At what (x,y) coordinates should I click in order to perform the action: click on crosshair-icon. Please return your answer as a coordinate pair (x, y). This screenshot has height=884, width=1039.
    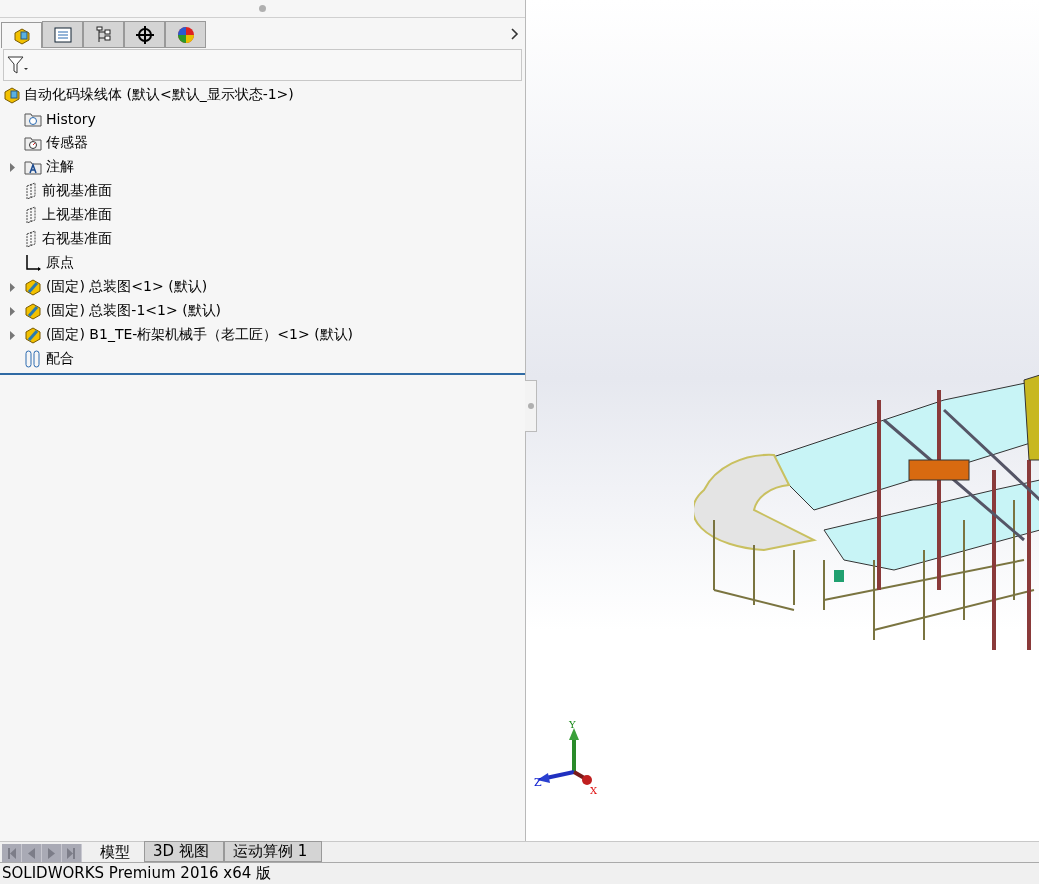
    Looking at the image, I should click on (144, 34).